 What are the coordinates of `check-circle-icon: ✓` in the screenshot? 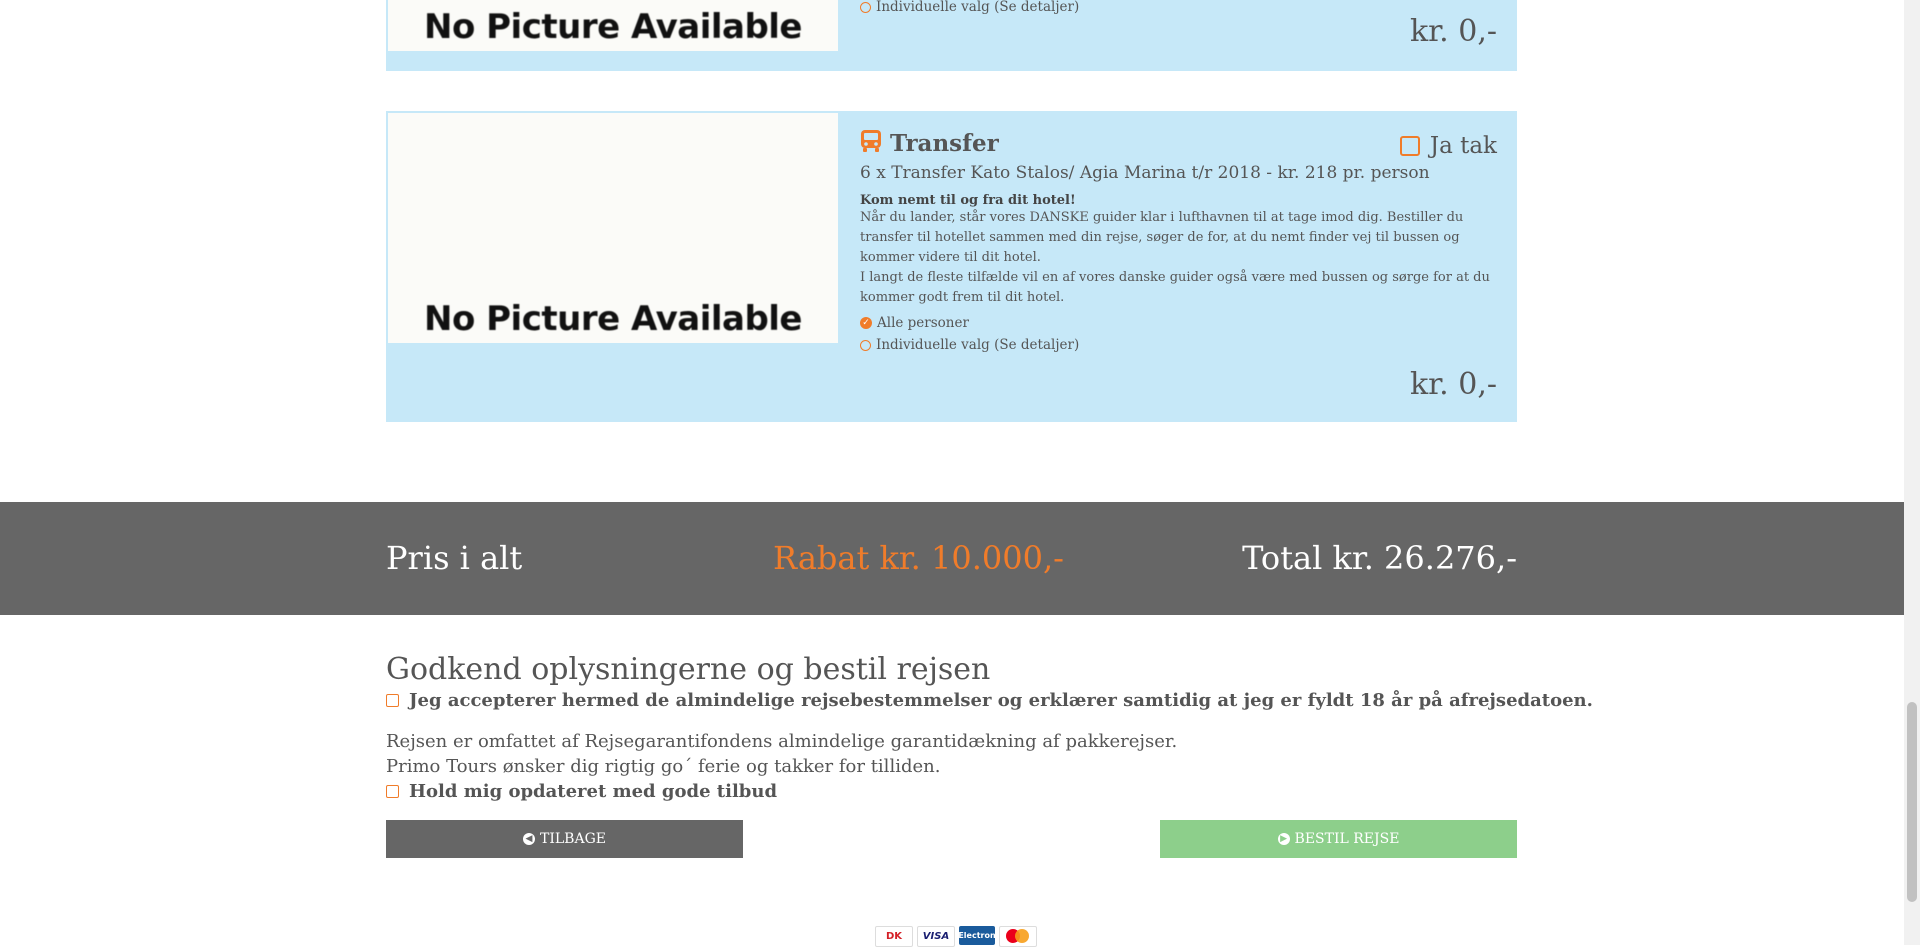 It's located at (866, 323).